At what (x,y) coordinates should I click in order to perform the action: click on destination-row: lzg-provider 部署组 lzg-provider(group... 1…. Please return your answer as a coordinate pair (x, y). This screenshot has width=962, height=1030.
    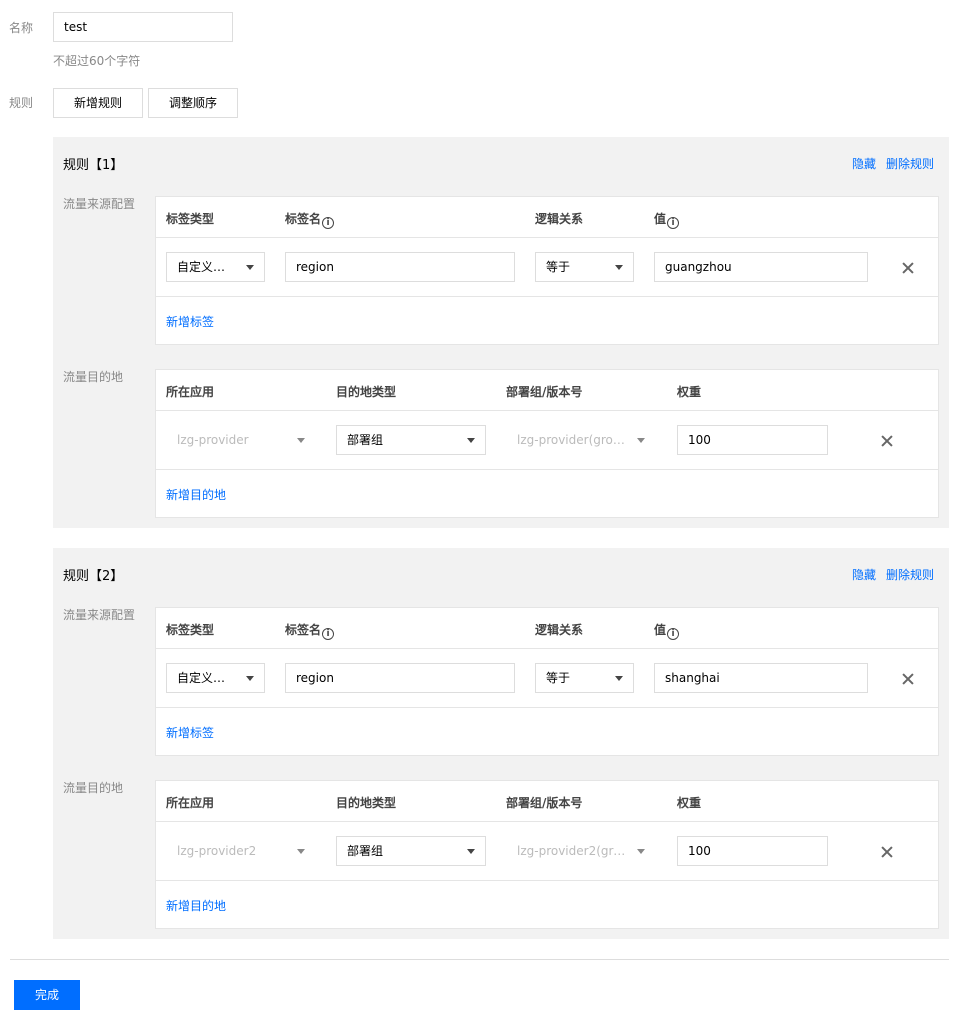
    Looking at the image, I should click on (547, 440).